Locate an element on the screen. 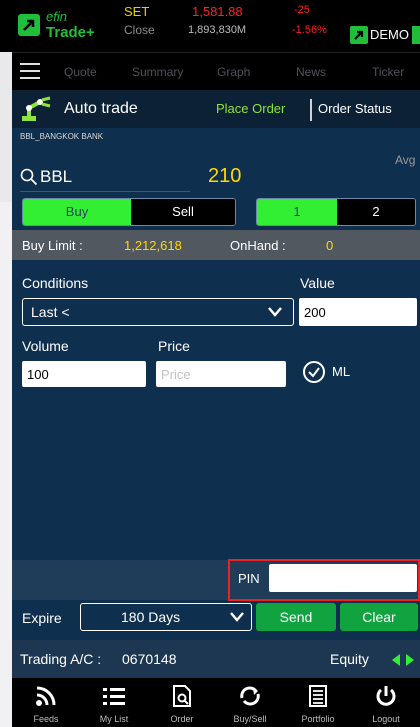 This screenshot has width=420, height=727. tab-label: My List is located at coordinates (114, 719).